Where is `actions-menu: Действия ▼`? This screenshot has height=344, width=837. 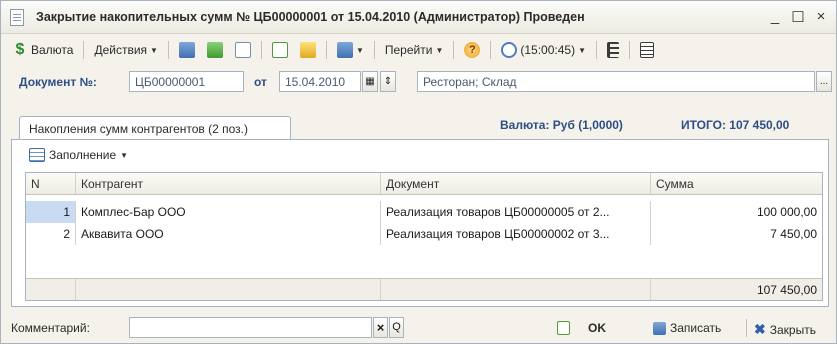
actions-menu: Действия ▼ is located at coordinates (126, 50).